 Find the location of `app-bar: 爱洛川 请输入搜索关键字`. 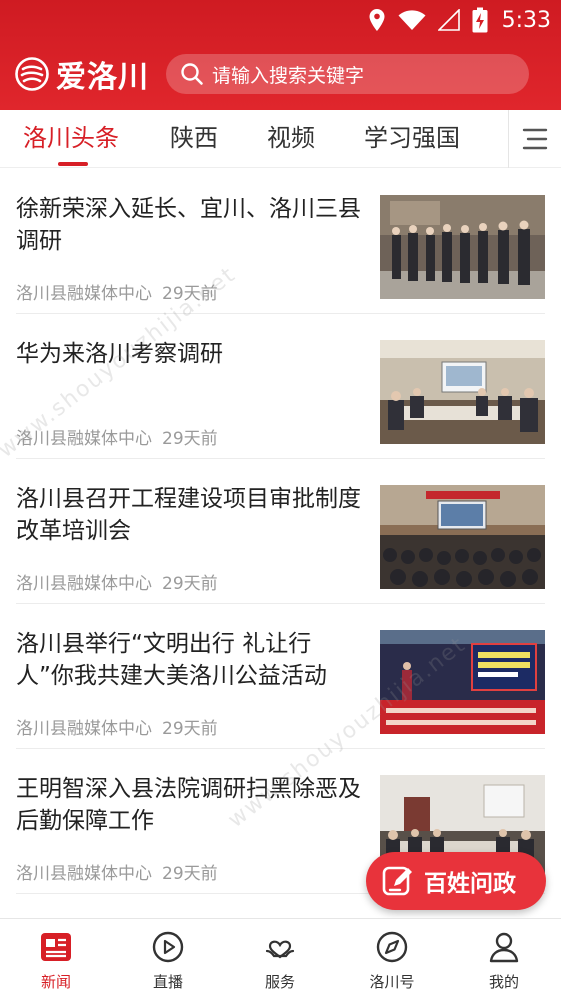

app-bar: 爱洛川 请输入搜索关键字 is located at coordinates (280, 76).